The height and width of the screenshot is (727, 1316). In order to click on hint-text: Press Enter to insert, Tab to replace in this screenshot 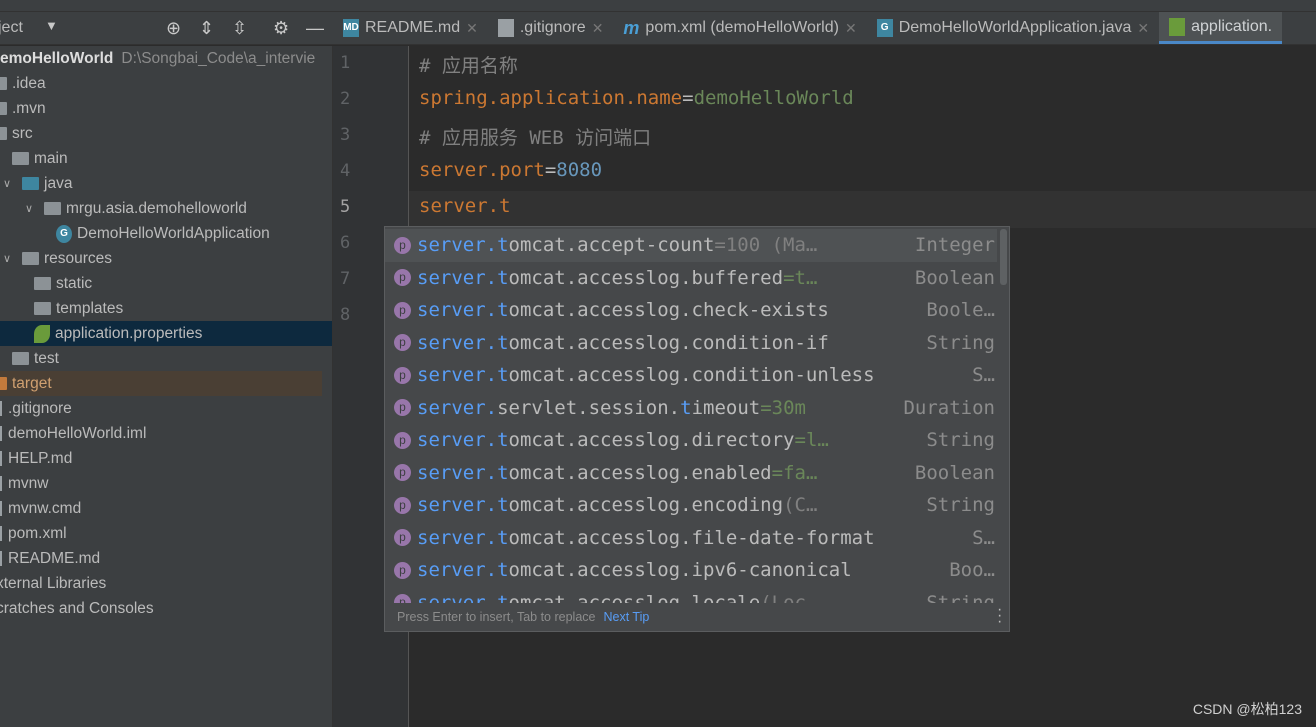, I will do `click(496, 617)`.